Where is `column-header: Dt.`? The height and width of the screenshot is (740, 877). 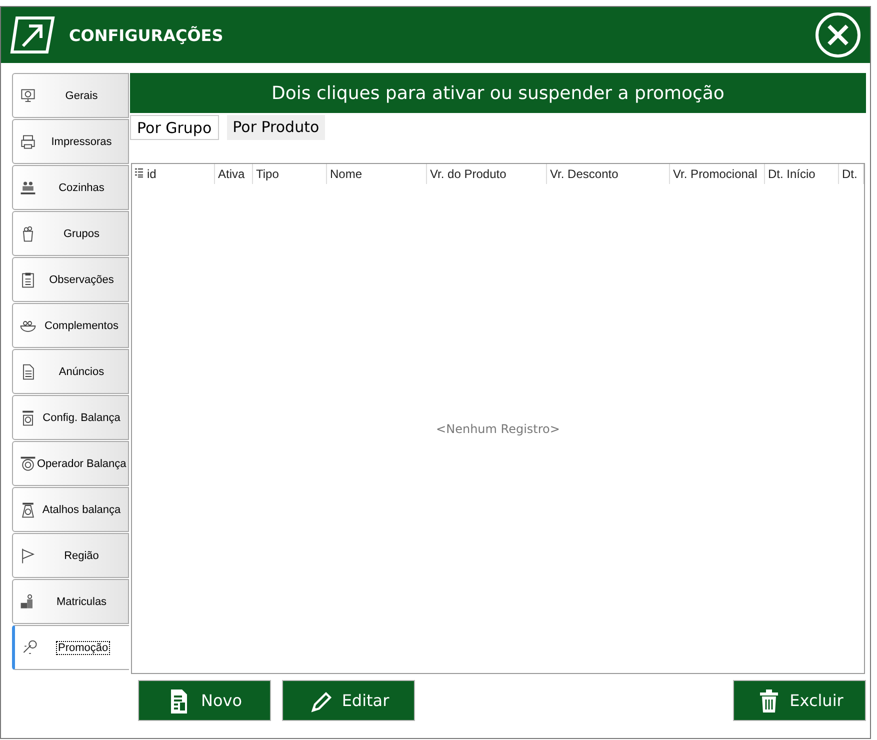 column-header: Dt. is located at coordinates (851, 174).